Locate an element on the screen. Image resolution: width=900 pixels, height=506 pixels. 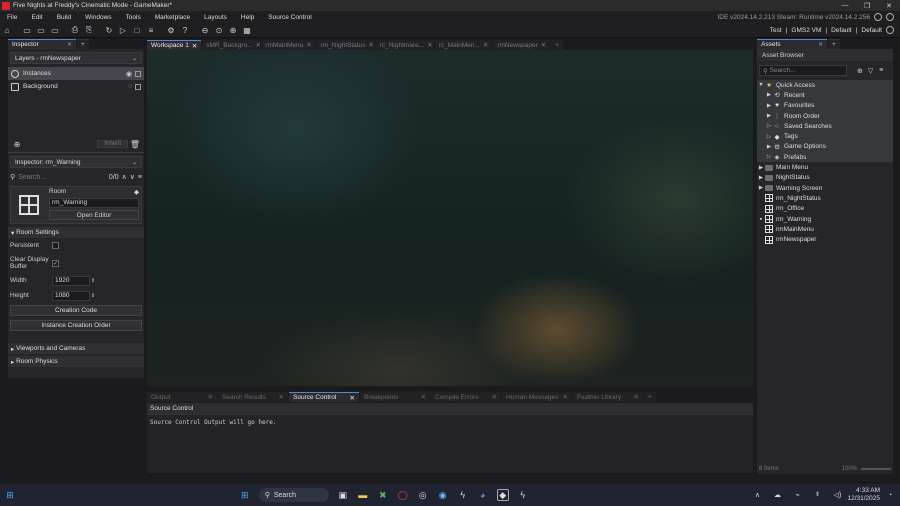
opera-icon: ◯ is located at coordinates (403, 495).